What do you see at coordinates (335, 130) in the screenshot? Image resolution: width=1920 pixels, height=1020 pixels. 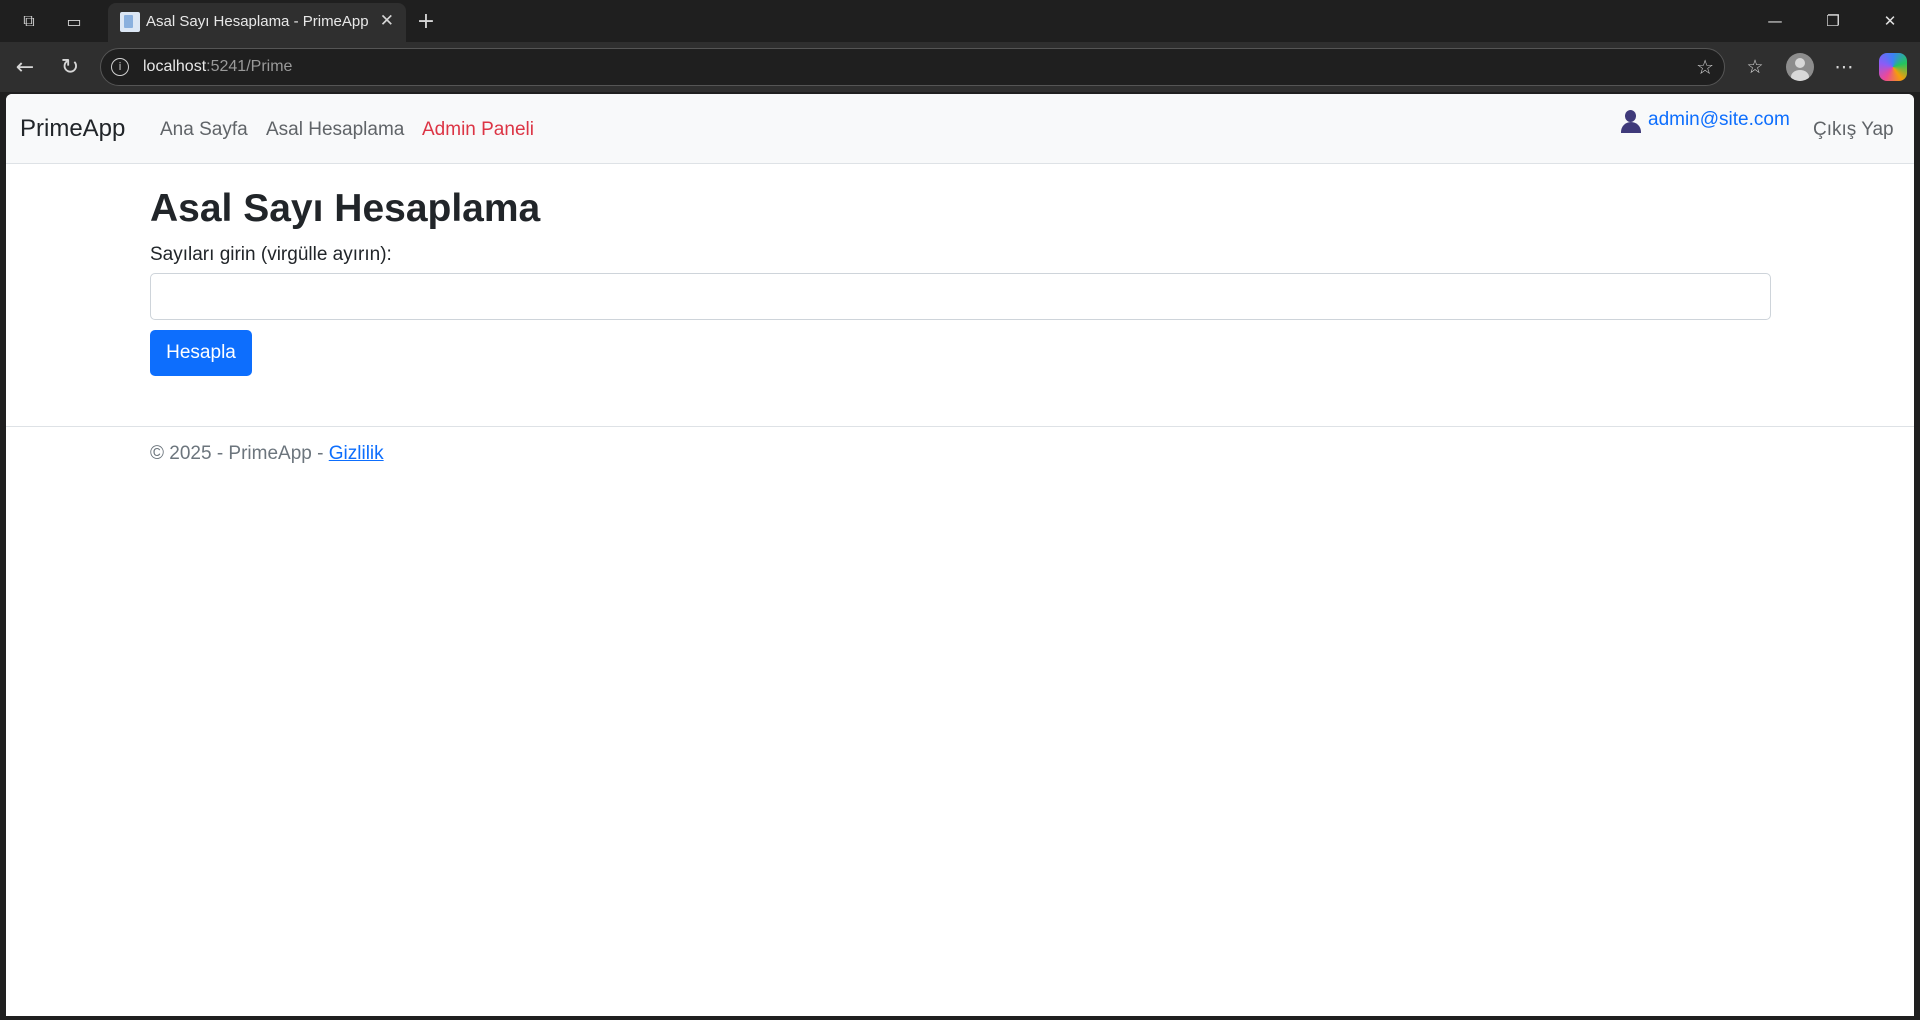 I see `nav-link-asal-hesaplama: Asal Hesaplama` at bounding box center [335, 130].